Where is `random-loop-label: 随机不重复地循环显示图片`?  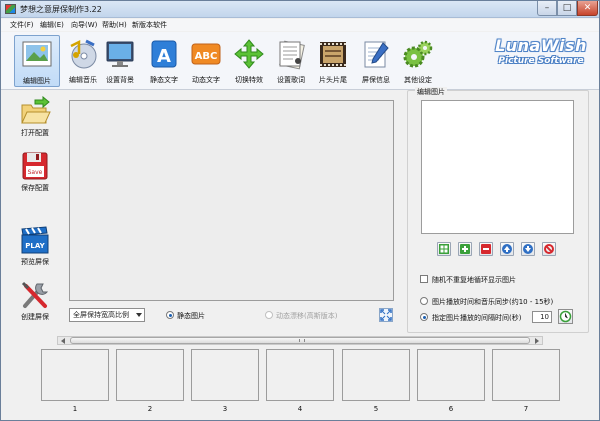
random-loop-label: 随机不重复地循环显示图片 is located at coordinates (474, 280).